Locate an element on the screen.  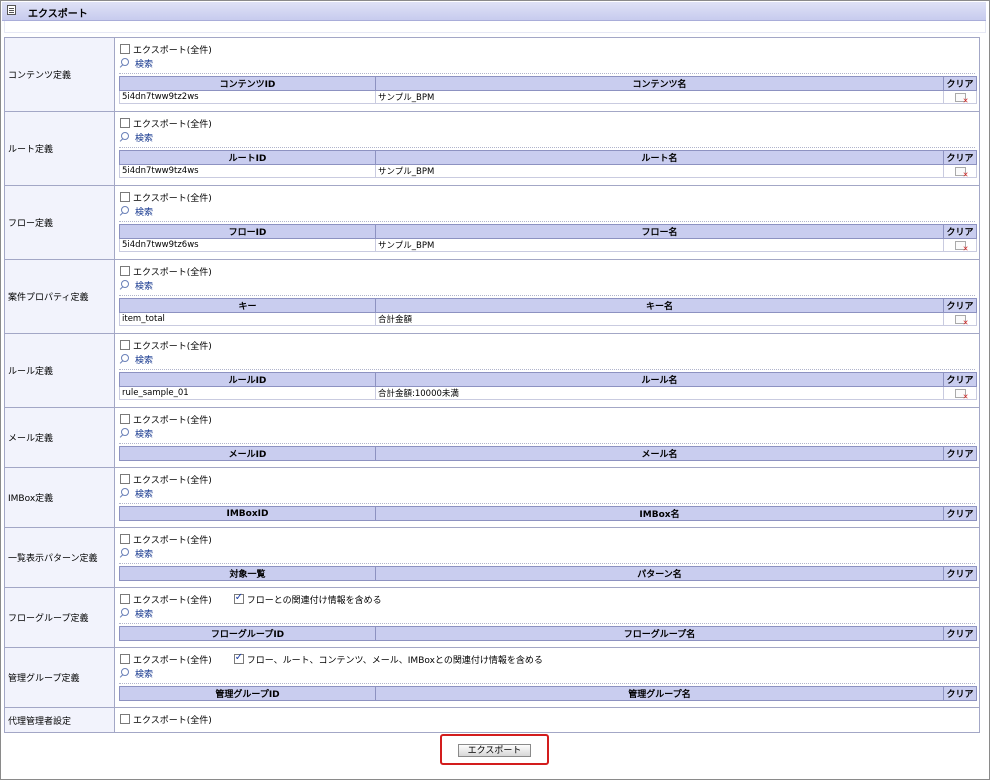
section-label: フローグループ定義 is located at coordinates (59, 617).